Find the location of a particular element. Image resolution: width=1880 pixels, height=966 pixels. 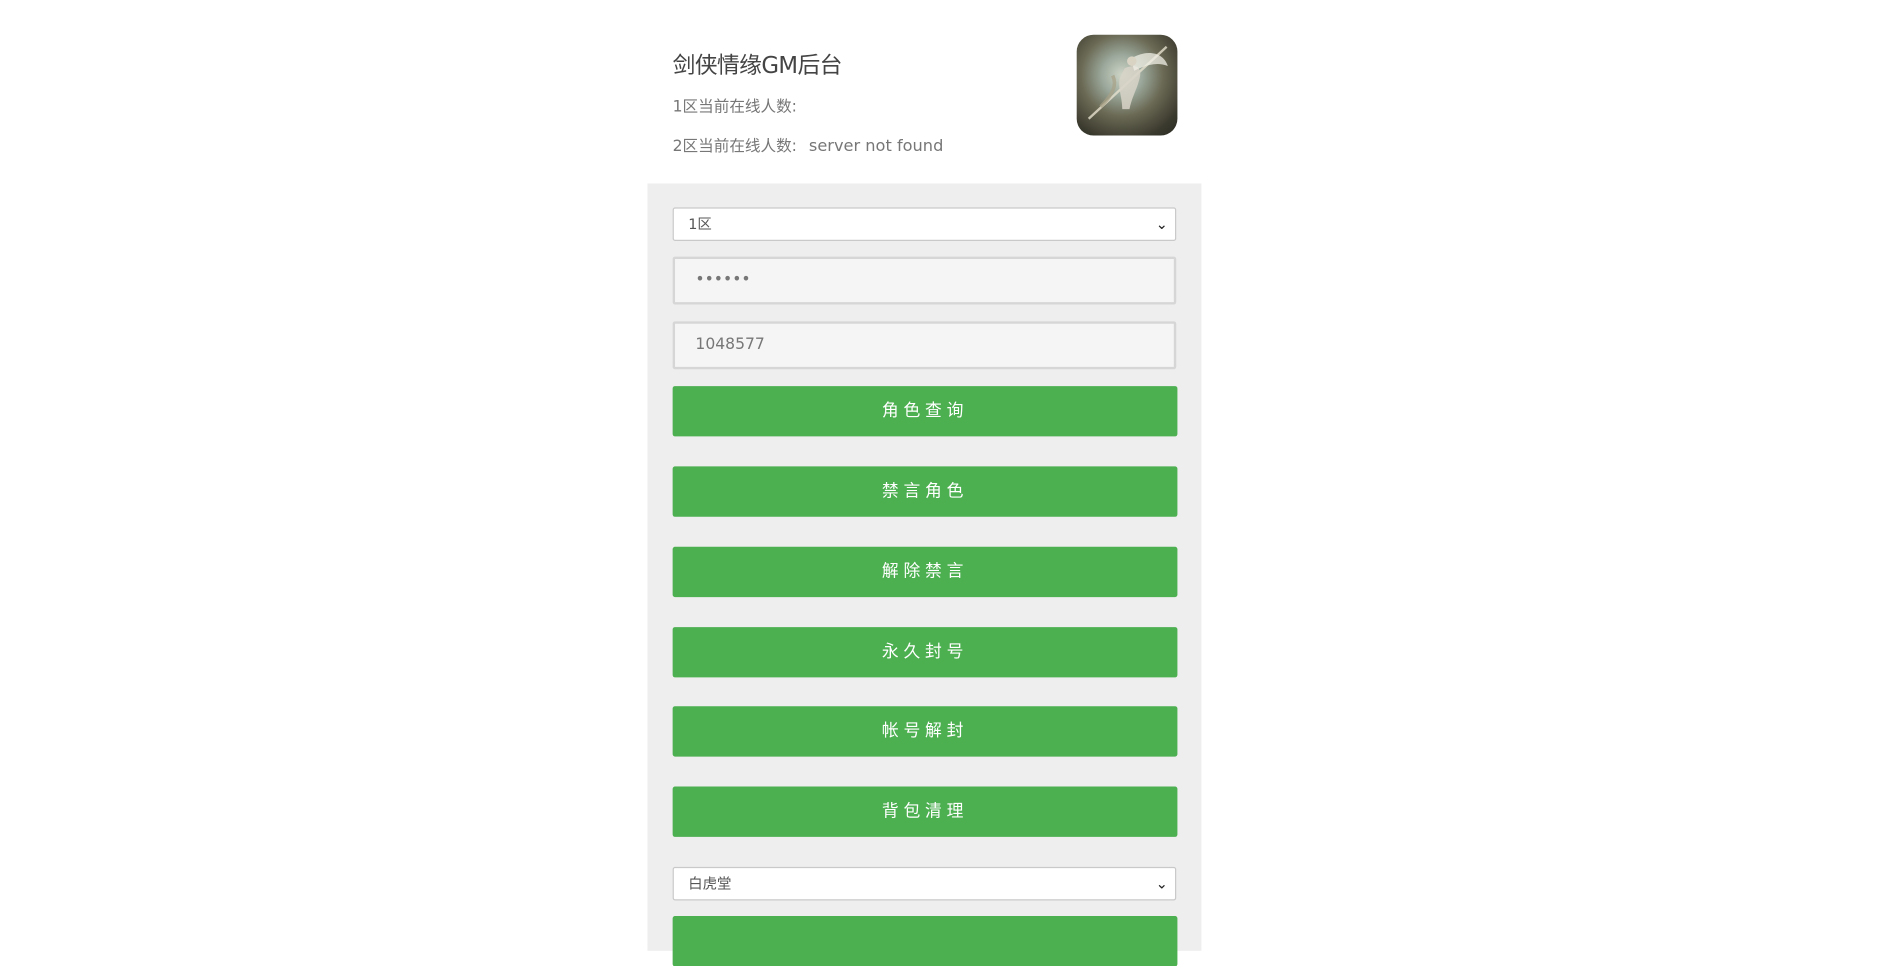

query-role-button: 角色查询 is located at coordinates (925, 411).